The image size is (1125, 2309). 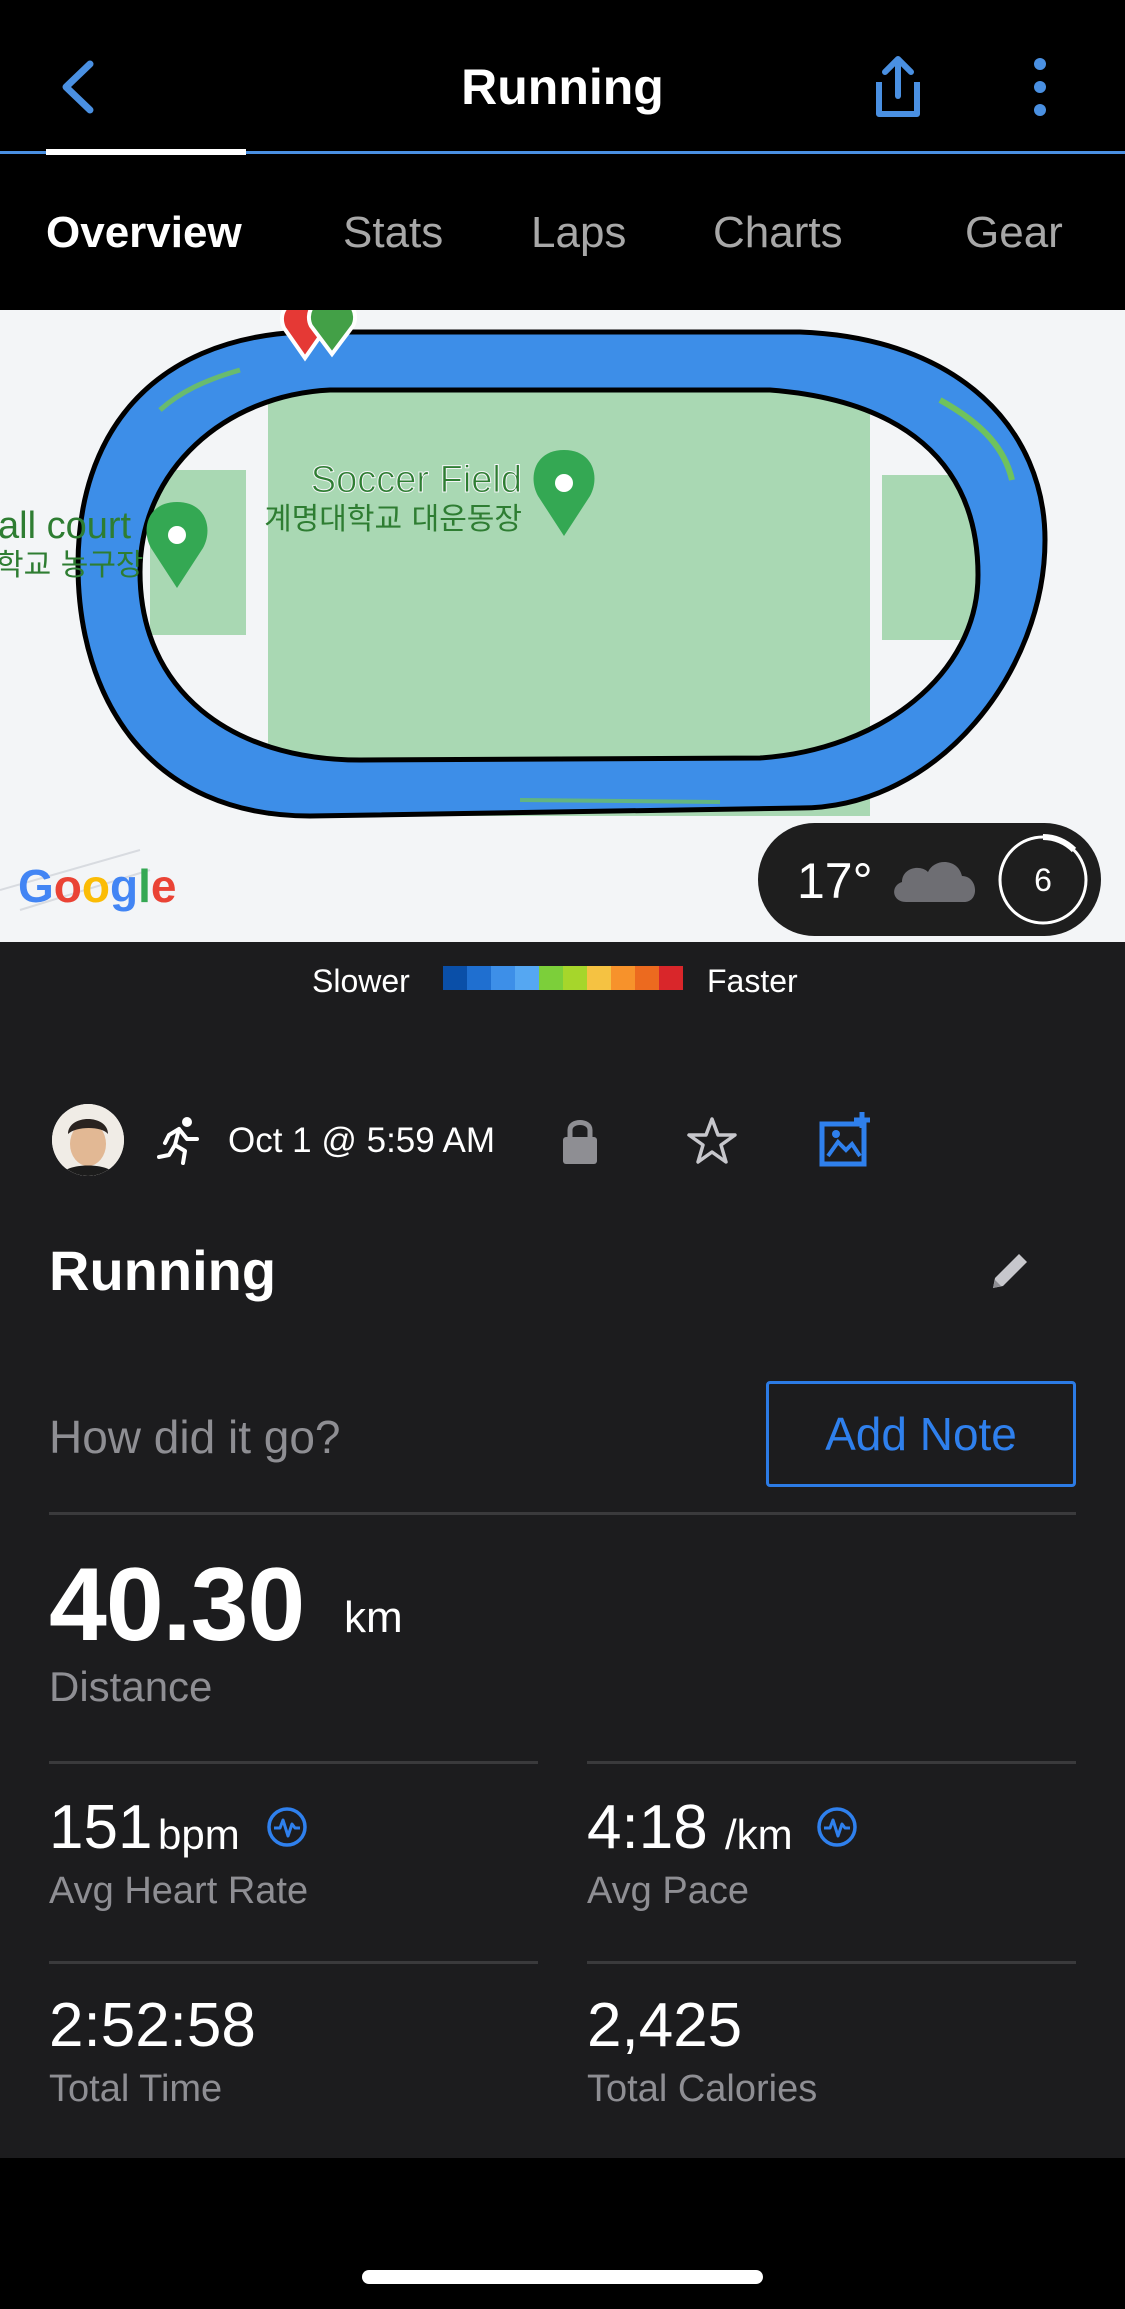 What do you see at coordinates (152, 2025) in the screenshot?
I see `total-time-value: 2:52:58` at bounding box center [152, 2025].